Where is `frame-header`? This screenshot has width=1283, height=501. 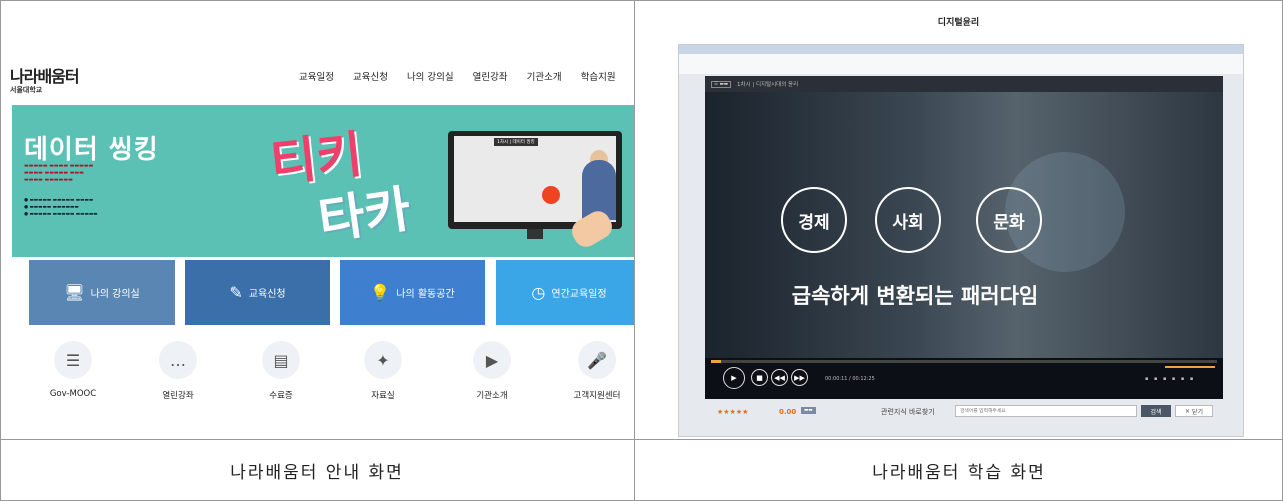
frame-header is located at coordinates (961, 64).